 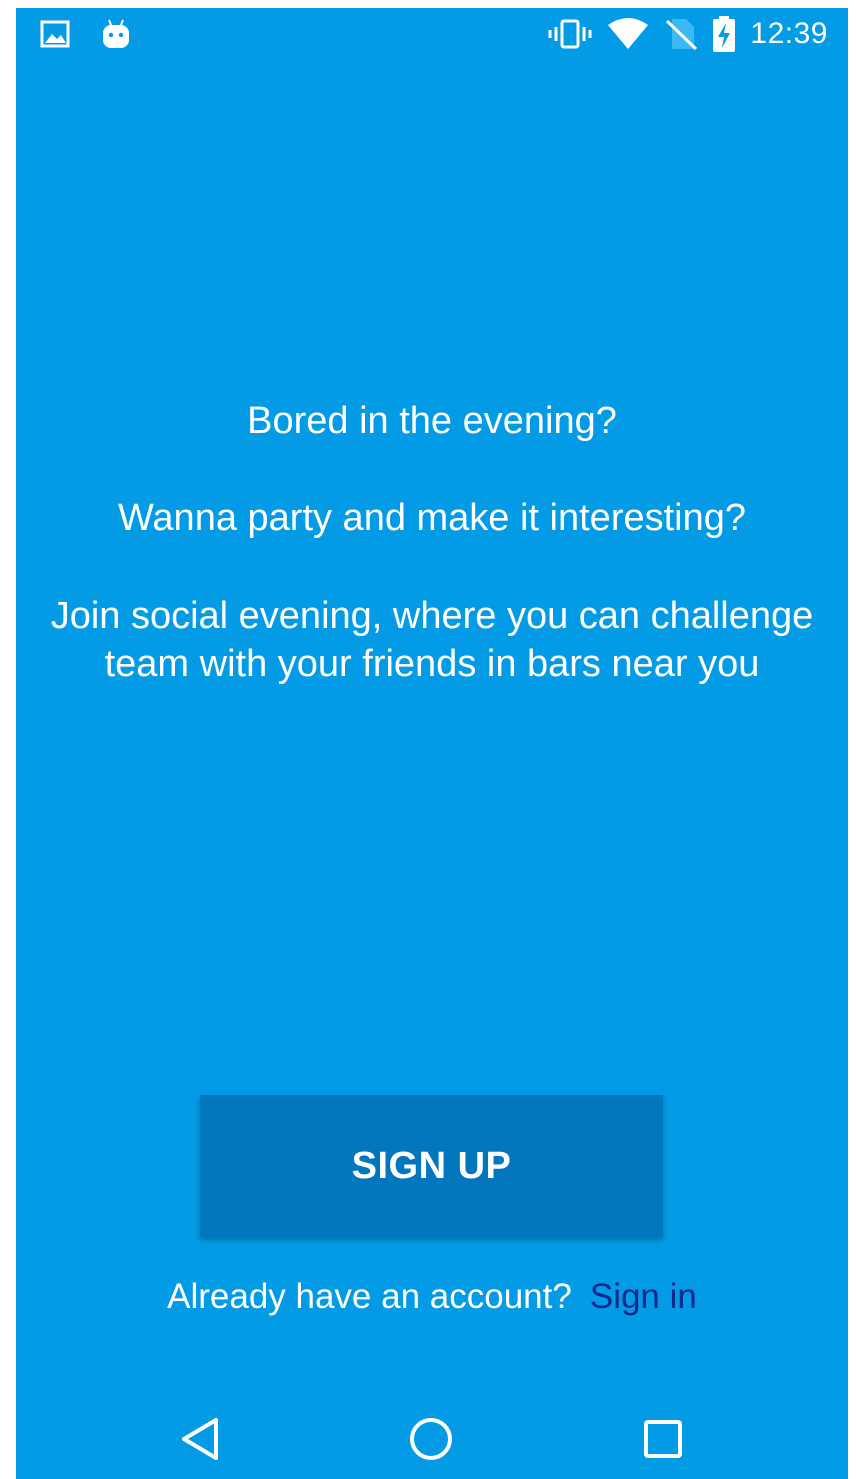 I want to click on back-button, so click(x=200, y=1439).